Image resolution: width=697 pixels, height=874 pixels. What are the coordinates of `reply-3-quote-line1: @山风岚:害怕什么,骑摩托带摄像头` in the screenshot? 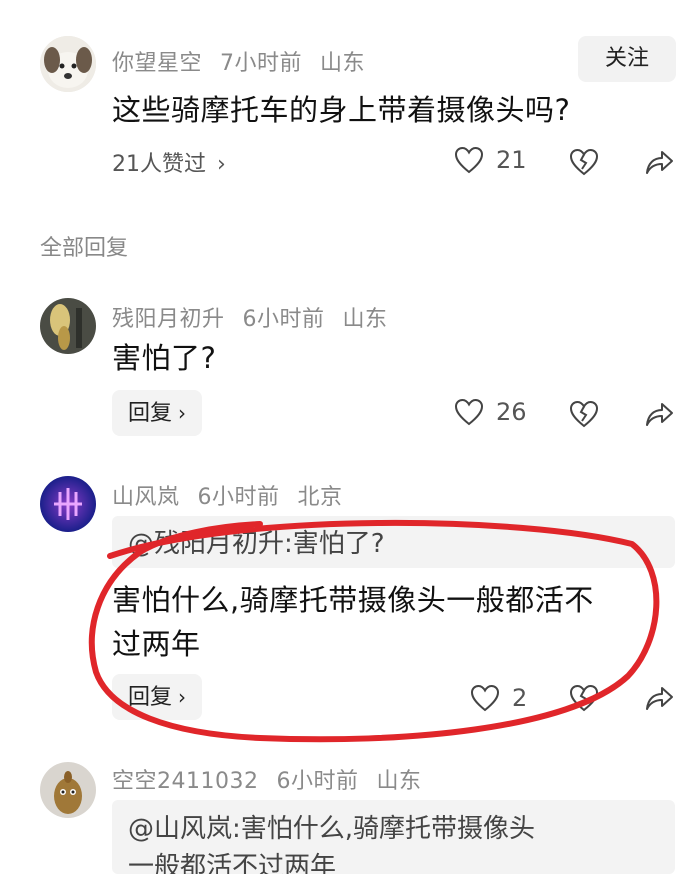 It's located at (332, 829).